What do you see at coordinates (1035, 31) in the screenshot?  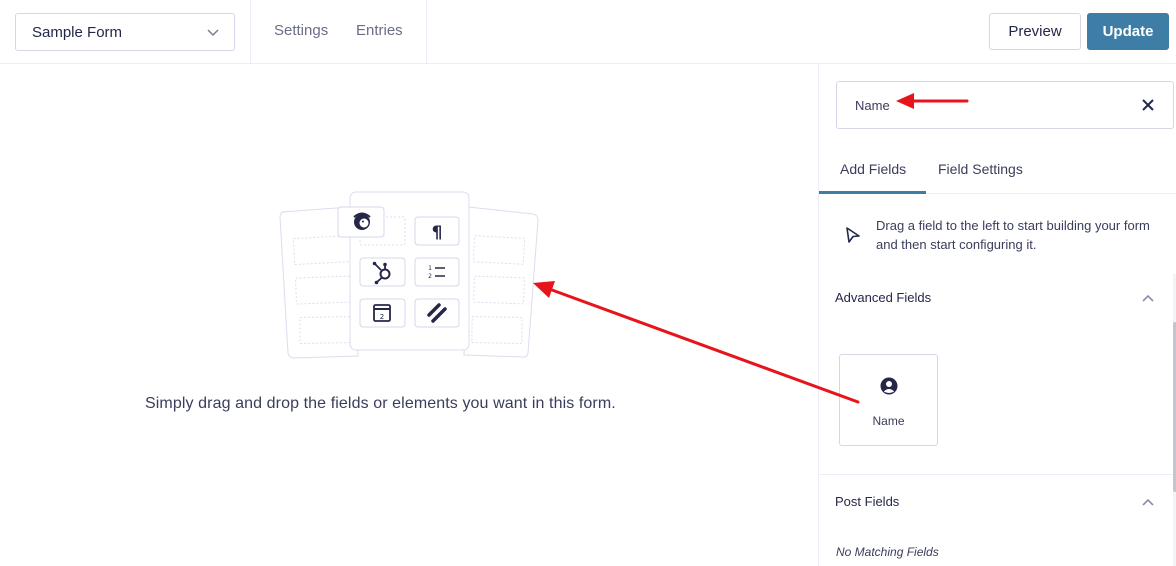 I see `preview-button: Preview` at bounding box center [1035, 31].